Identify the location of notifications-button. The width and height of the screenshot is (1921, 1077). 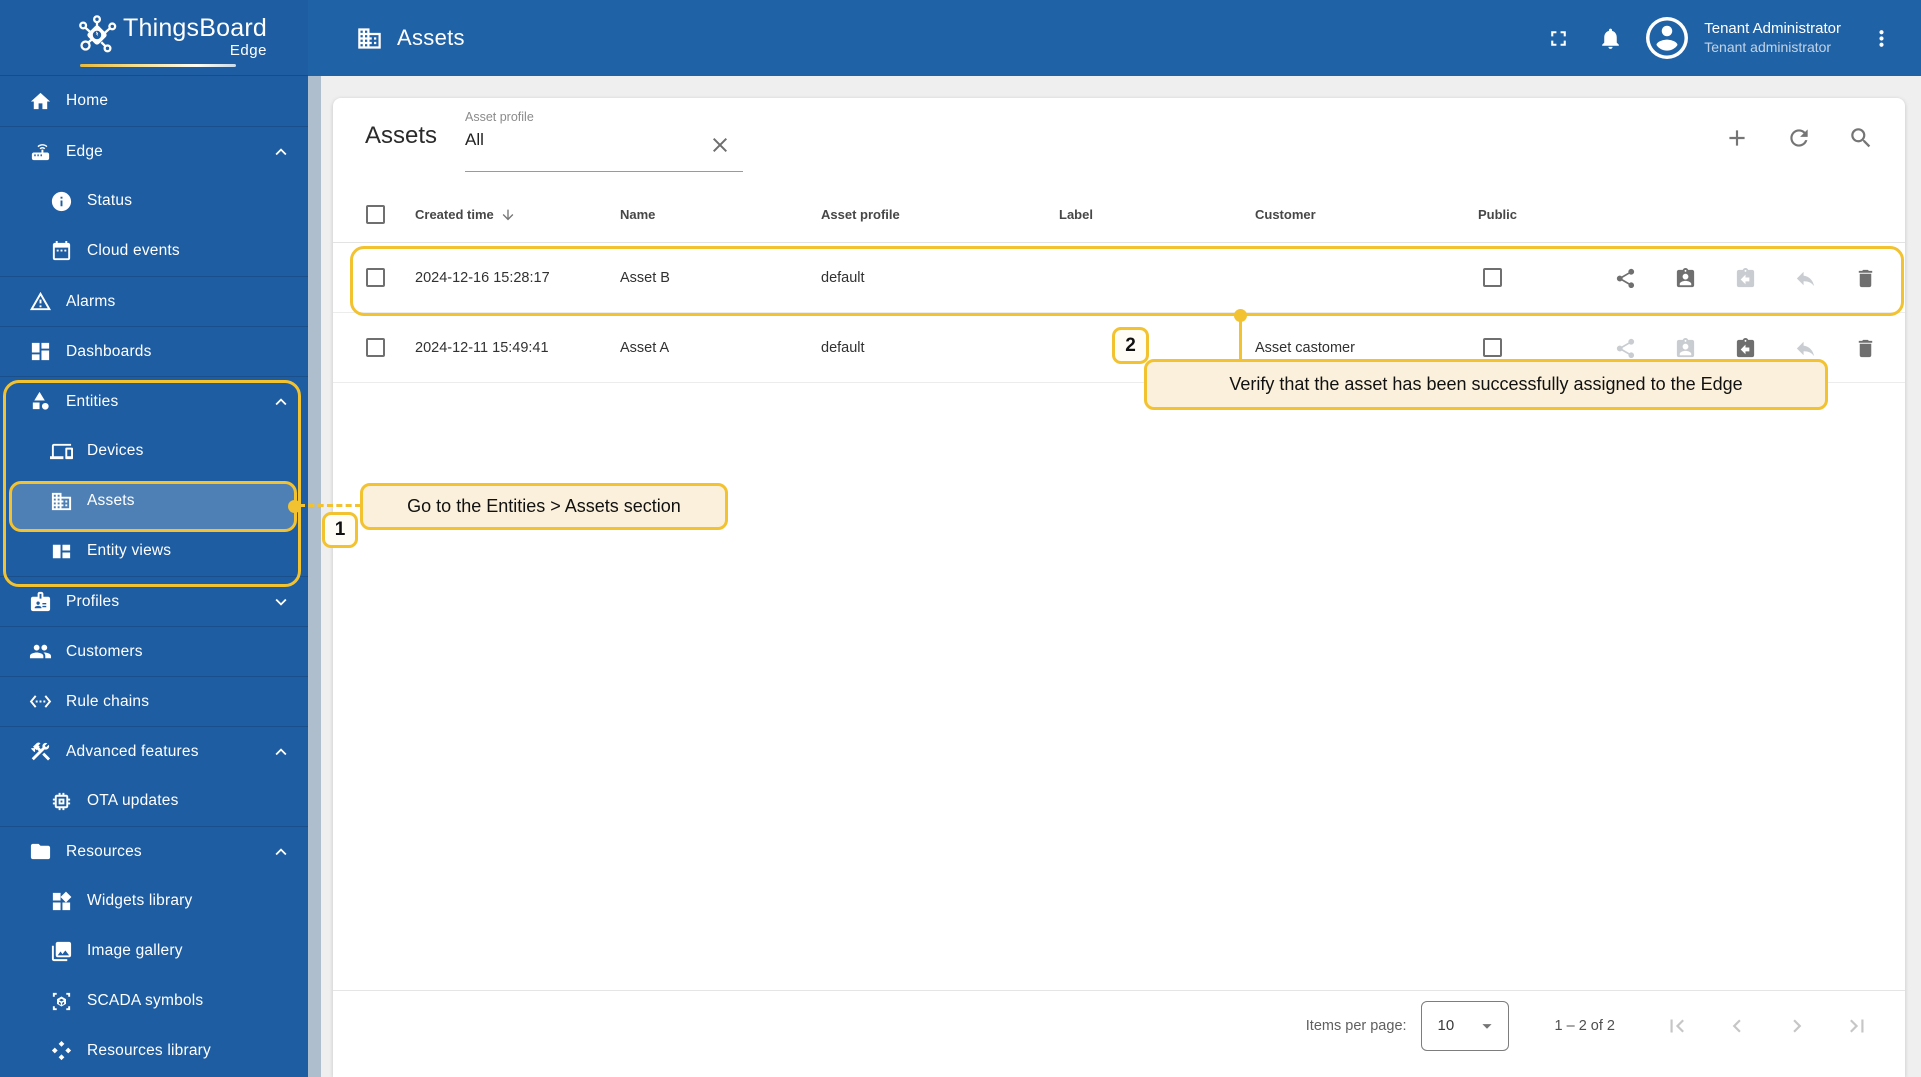
(1610, 38).